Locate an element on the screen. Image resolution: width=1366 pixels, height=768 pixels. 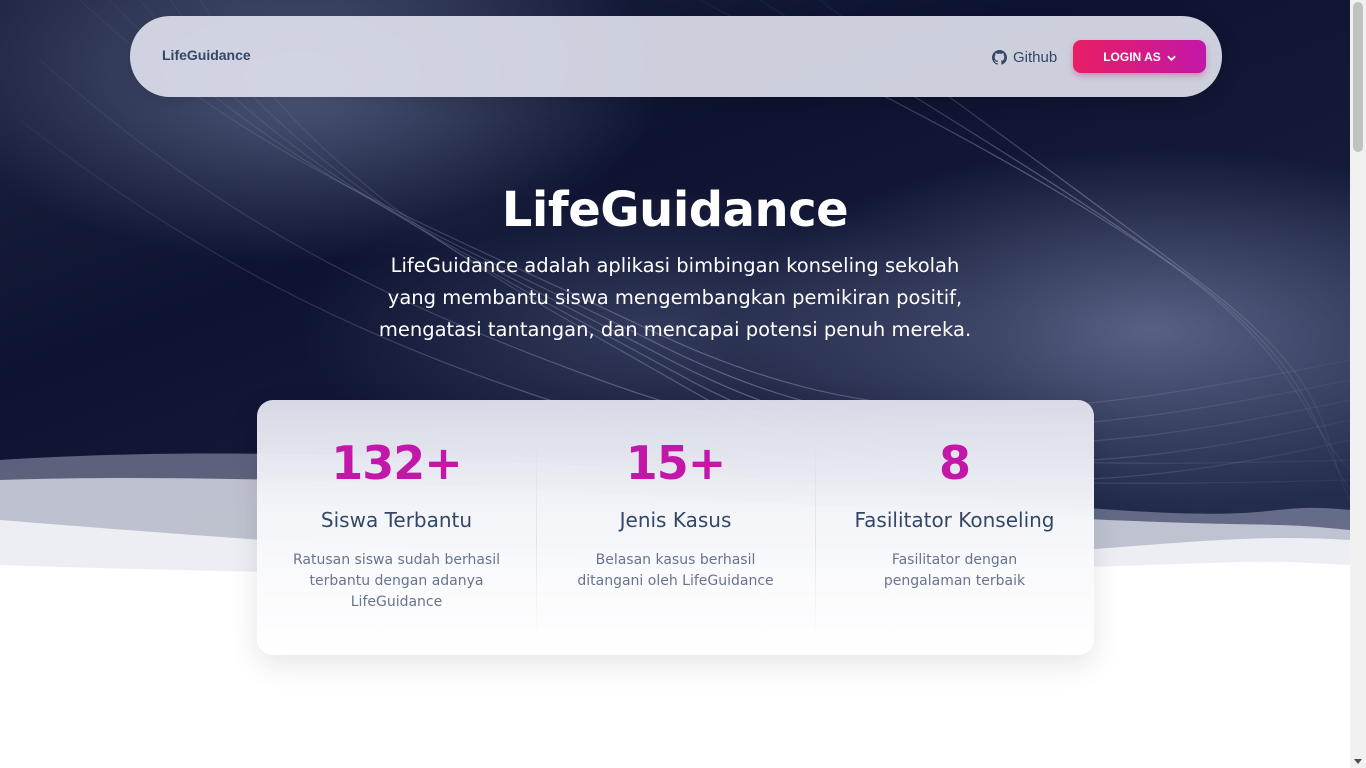
github-icon is located at coordinates (999, 57).